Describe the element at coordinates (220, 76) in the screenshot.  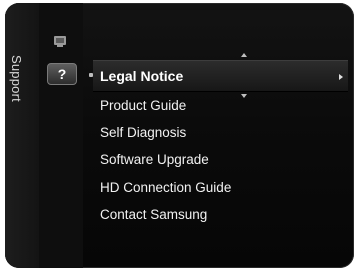
I see `menu-item-legal-notice: Legal Notice` at that location.